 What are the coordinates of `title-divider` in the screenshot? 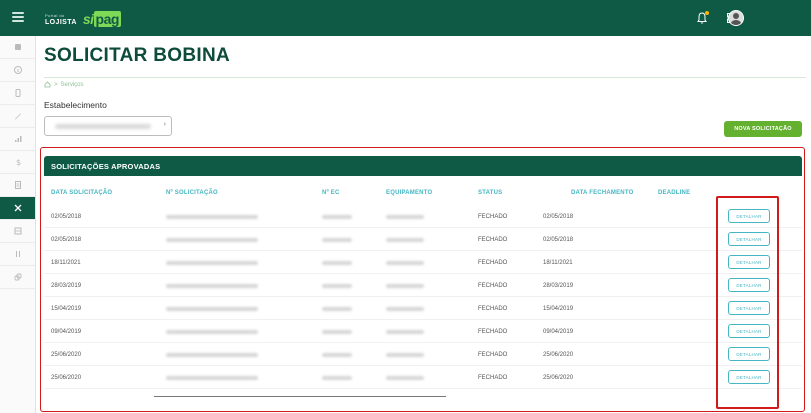 It's located at (425, 77).